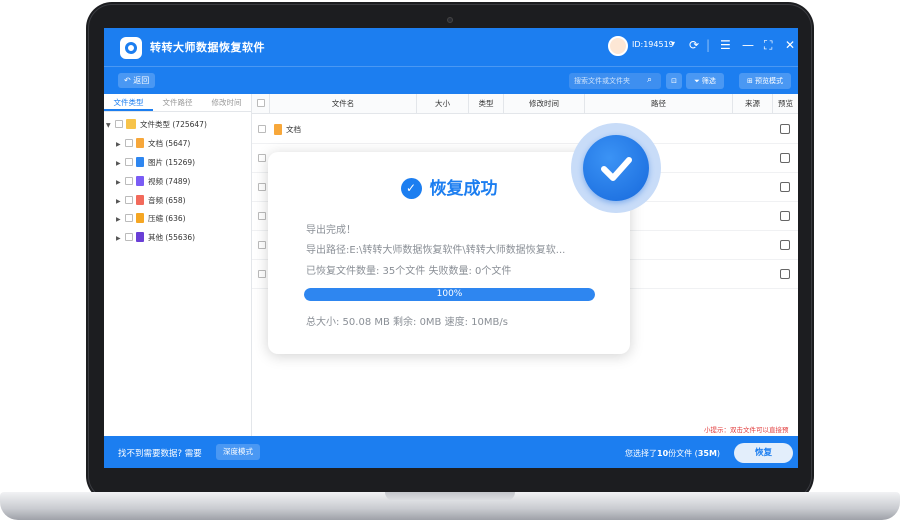  I want to click on laptop-notch, so click(450, 496).